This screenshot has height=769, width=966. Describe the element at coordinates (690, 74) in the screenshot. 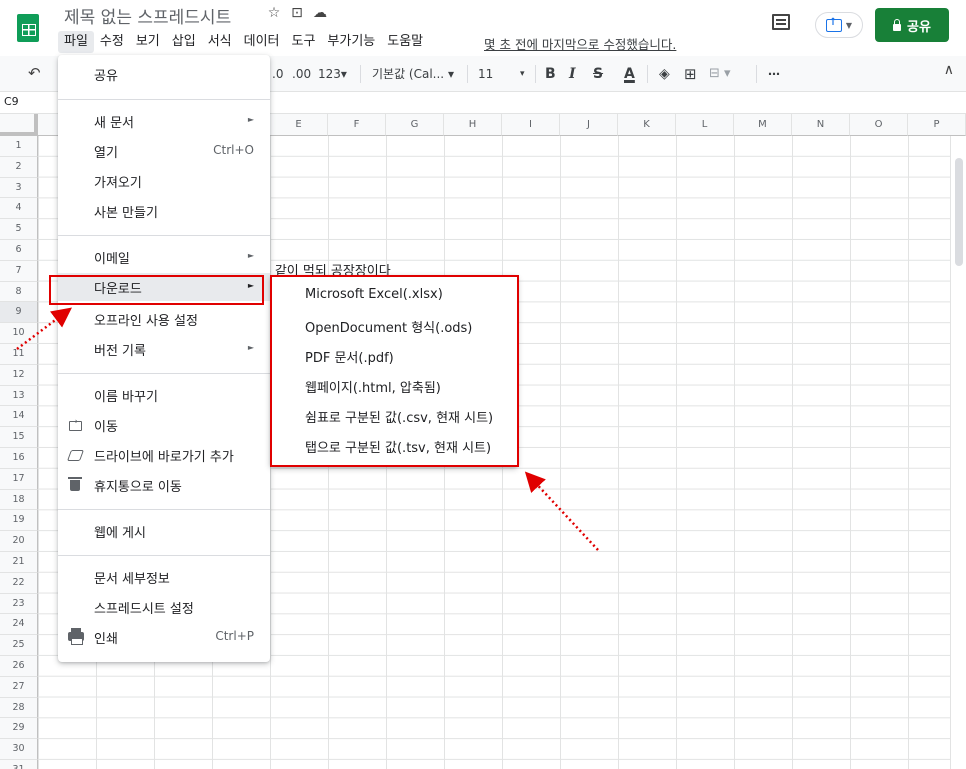

I see `borders-icon: ⊞` at that location.